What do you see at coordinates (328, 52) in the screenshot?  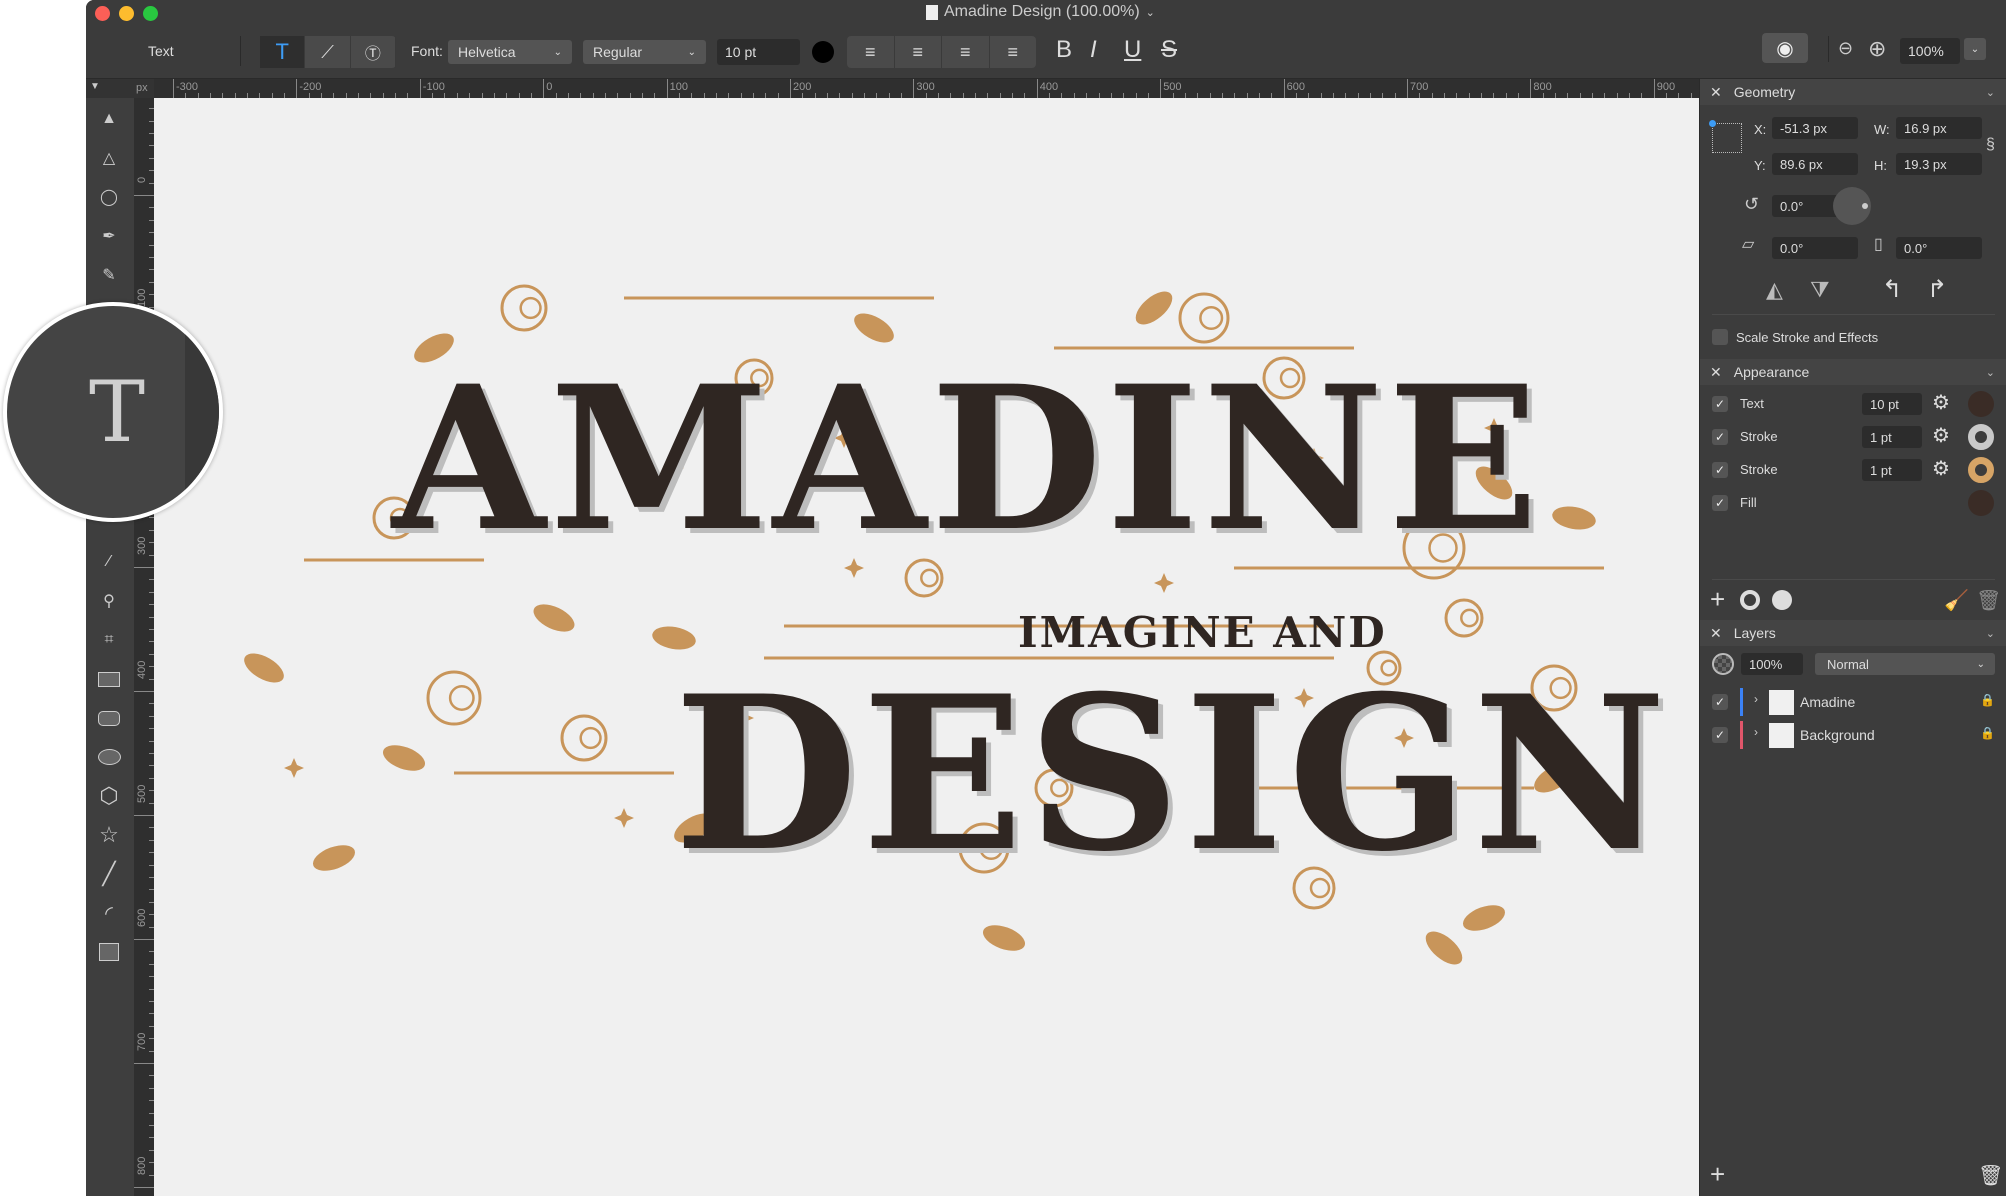 I see `path-text-icon: ⟋` at bounding box center [328, 52].